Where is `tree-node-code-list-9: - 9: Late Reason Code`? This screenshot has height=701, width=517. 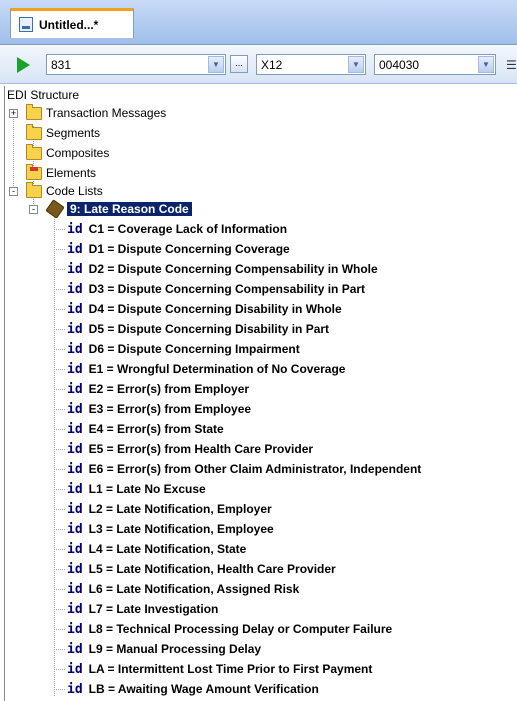
tree-node-code-list-9: - 9: Late Reason Code is located at coordinates (110, 209).